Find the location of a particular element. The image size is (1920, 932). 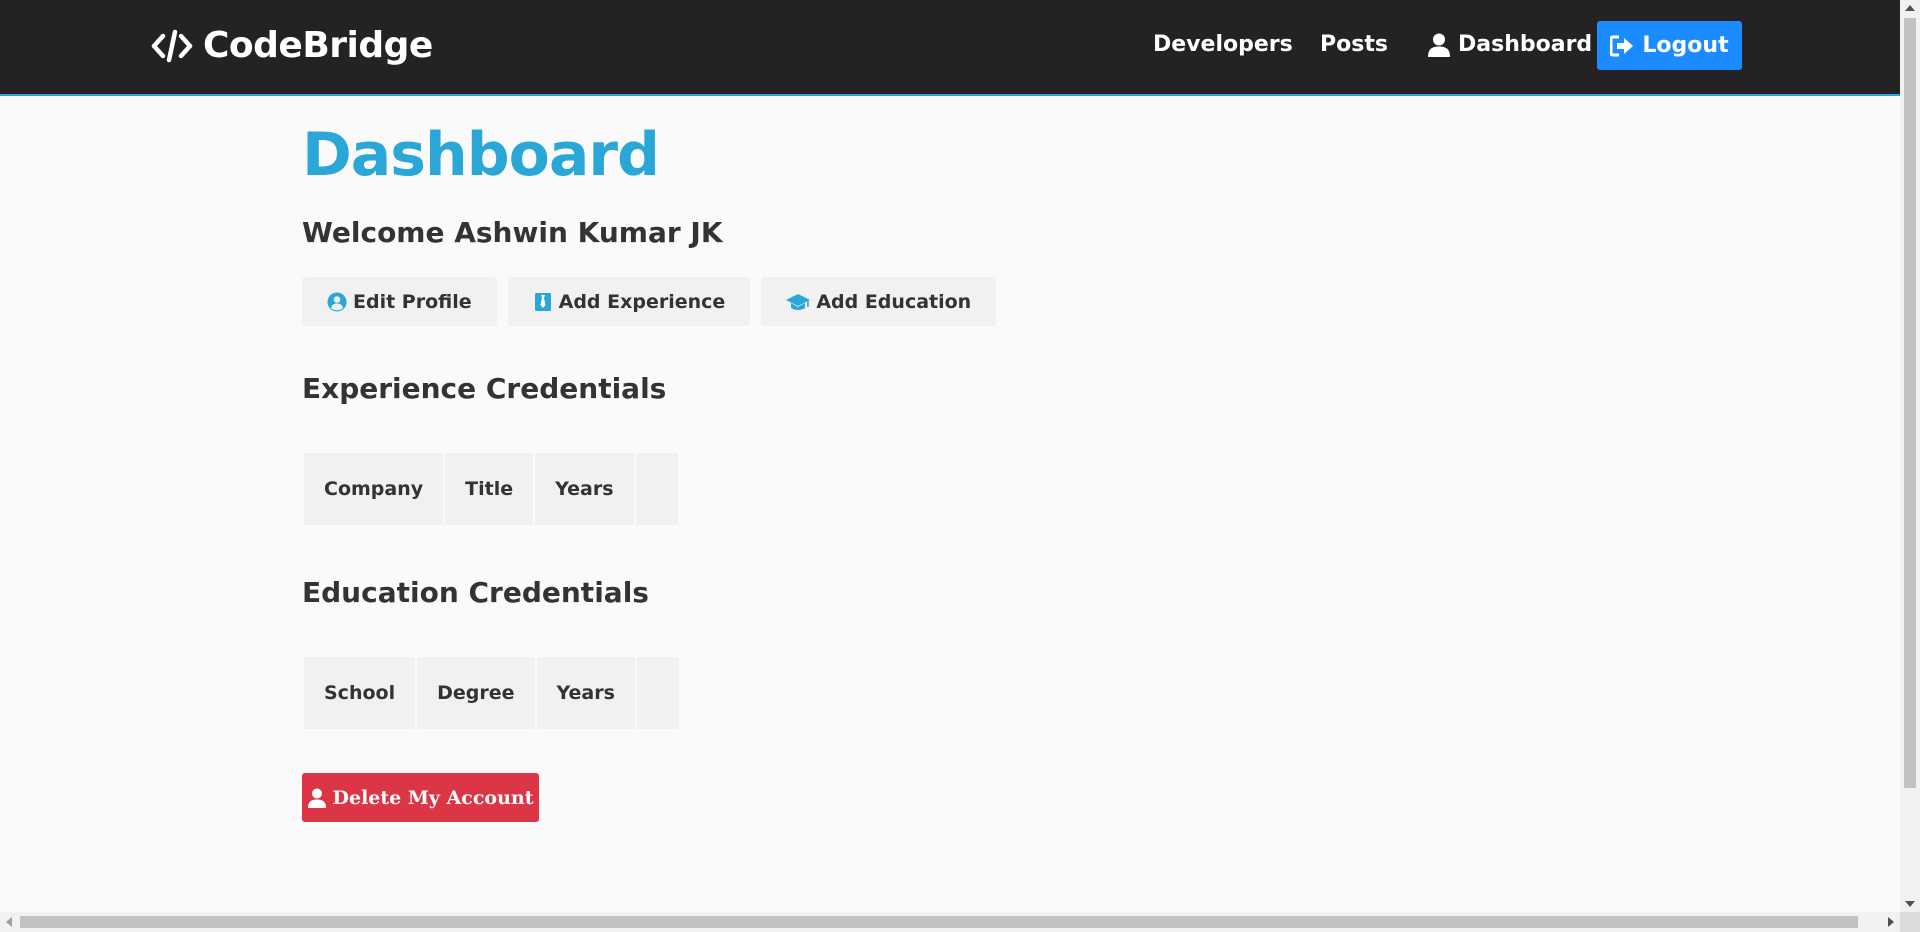

education-header-row: School Degree Years is located at coordinates (491, 693).